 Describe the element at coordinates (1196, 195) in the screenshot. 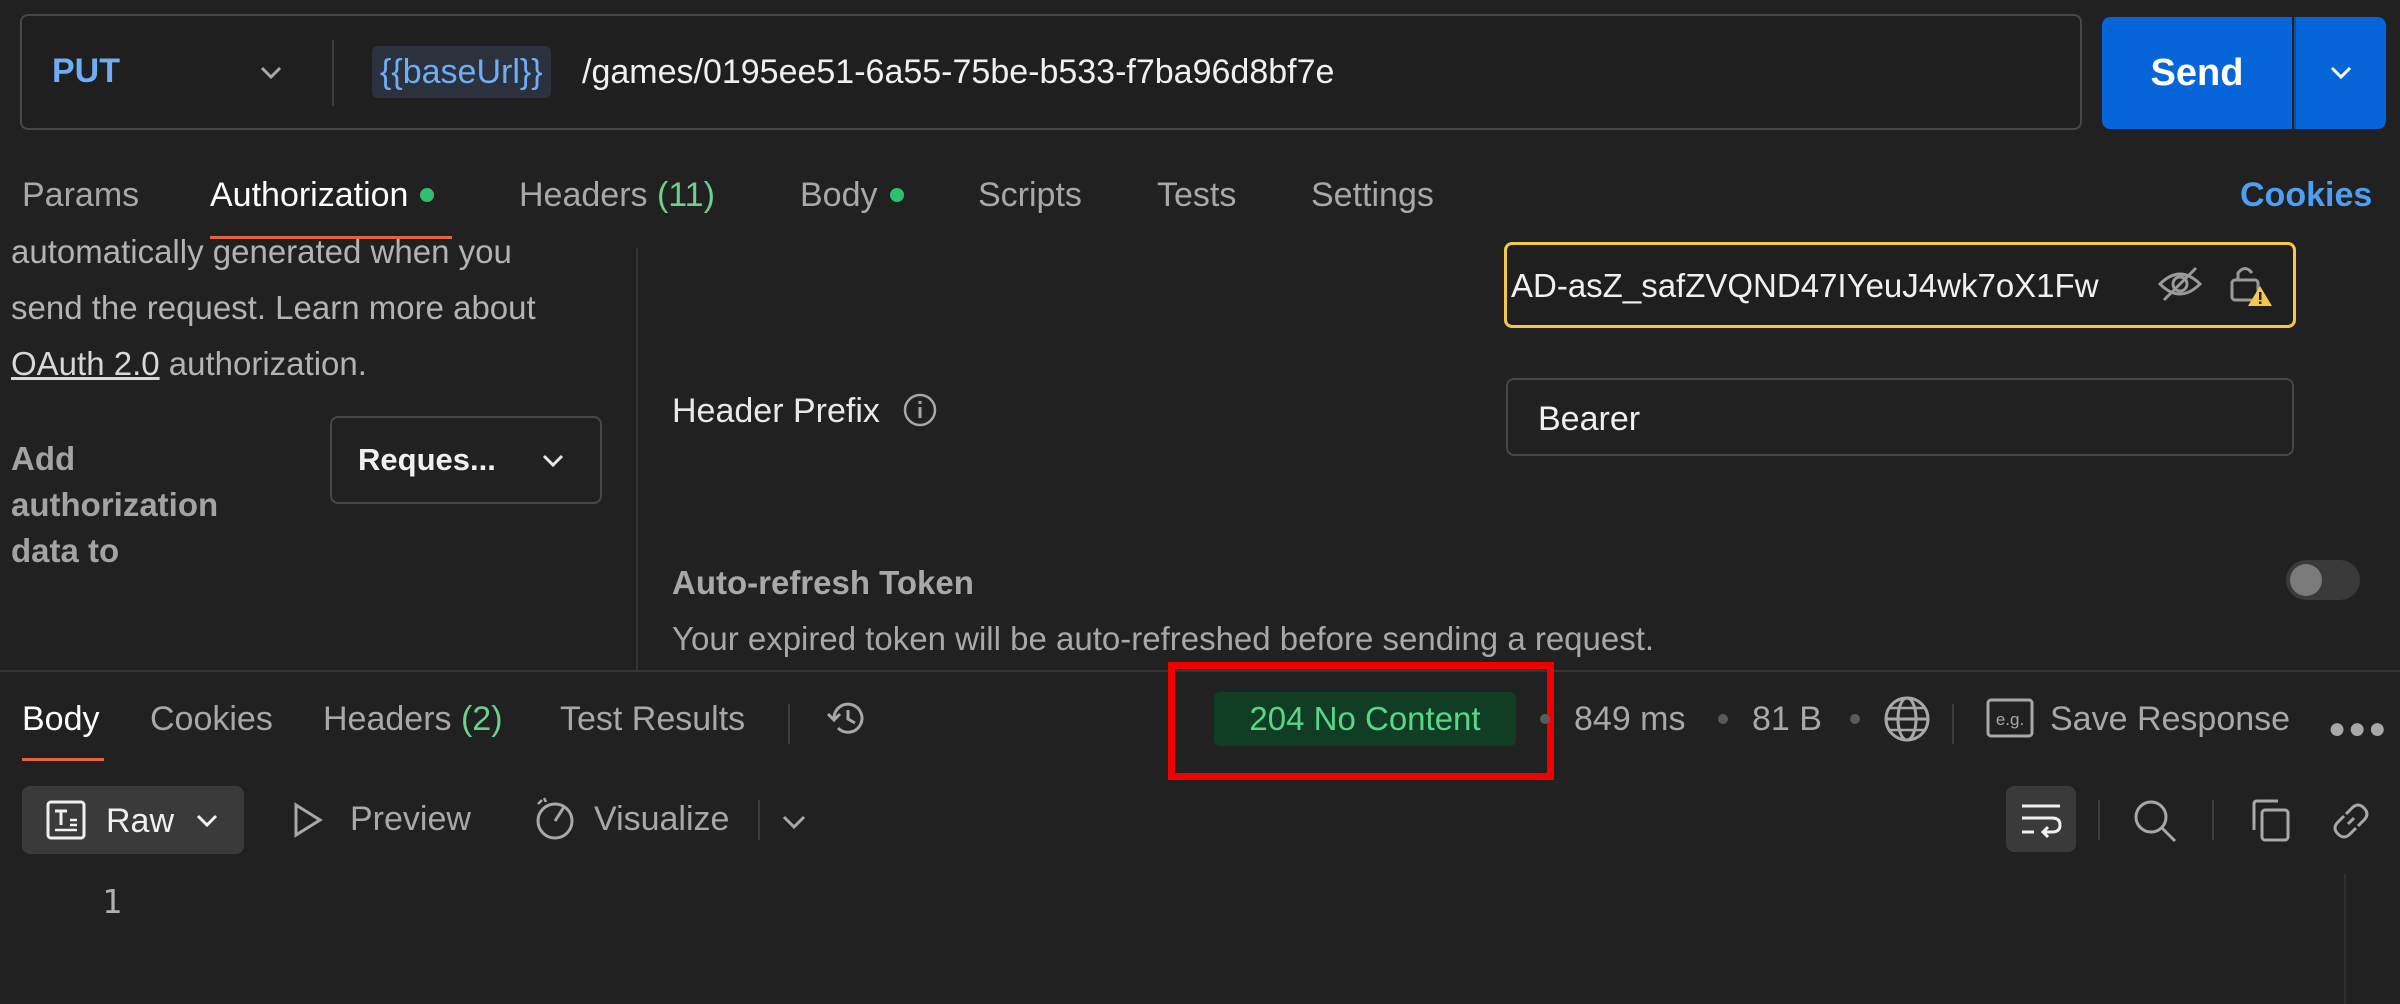

I see `tab-tests: Tests` at that location.